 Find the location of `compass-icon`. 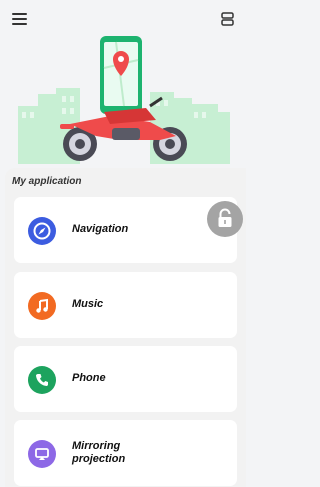

compass-icon is located at coordinates (42, 231).